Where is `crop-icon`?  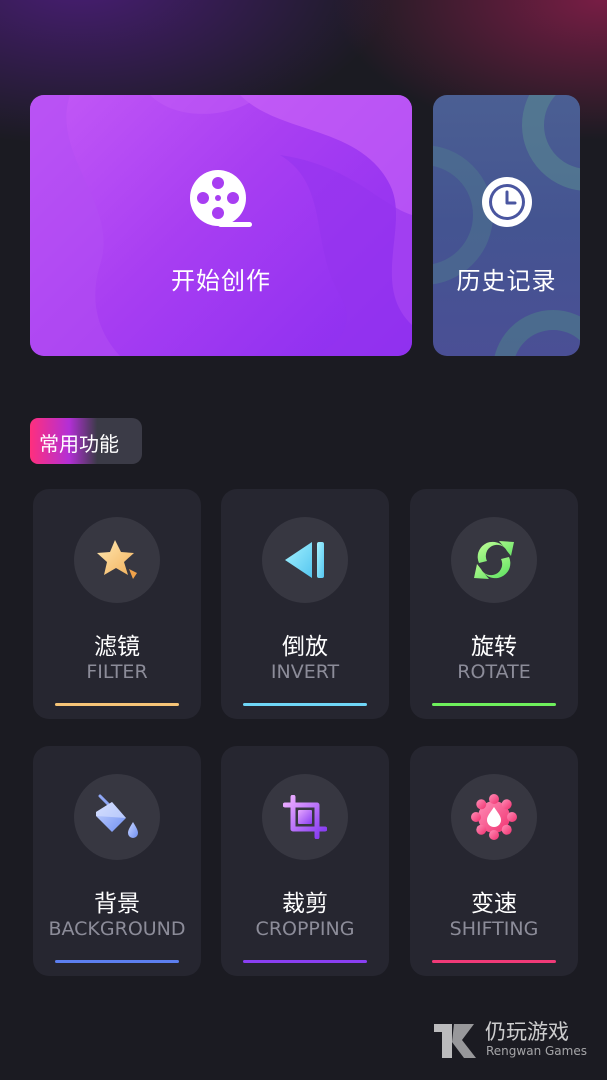
crop-icon is located at coordinates (305, 817).